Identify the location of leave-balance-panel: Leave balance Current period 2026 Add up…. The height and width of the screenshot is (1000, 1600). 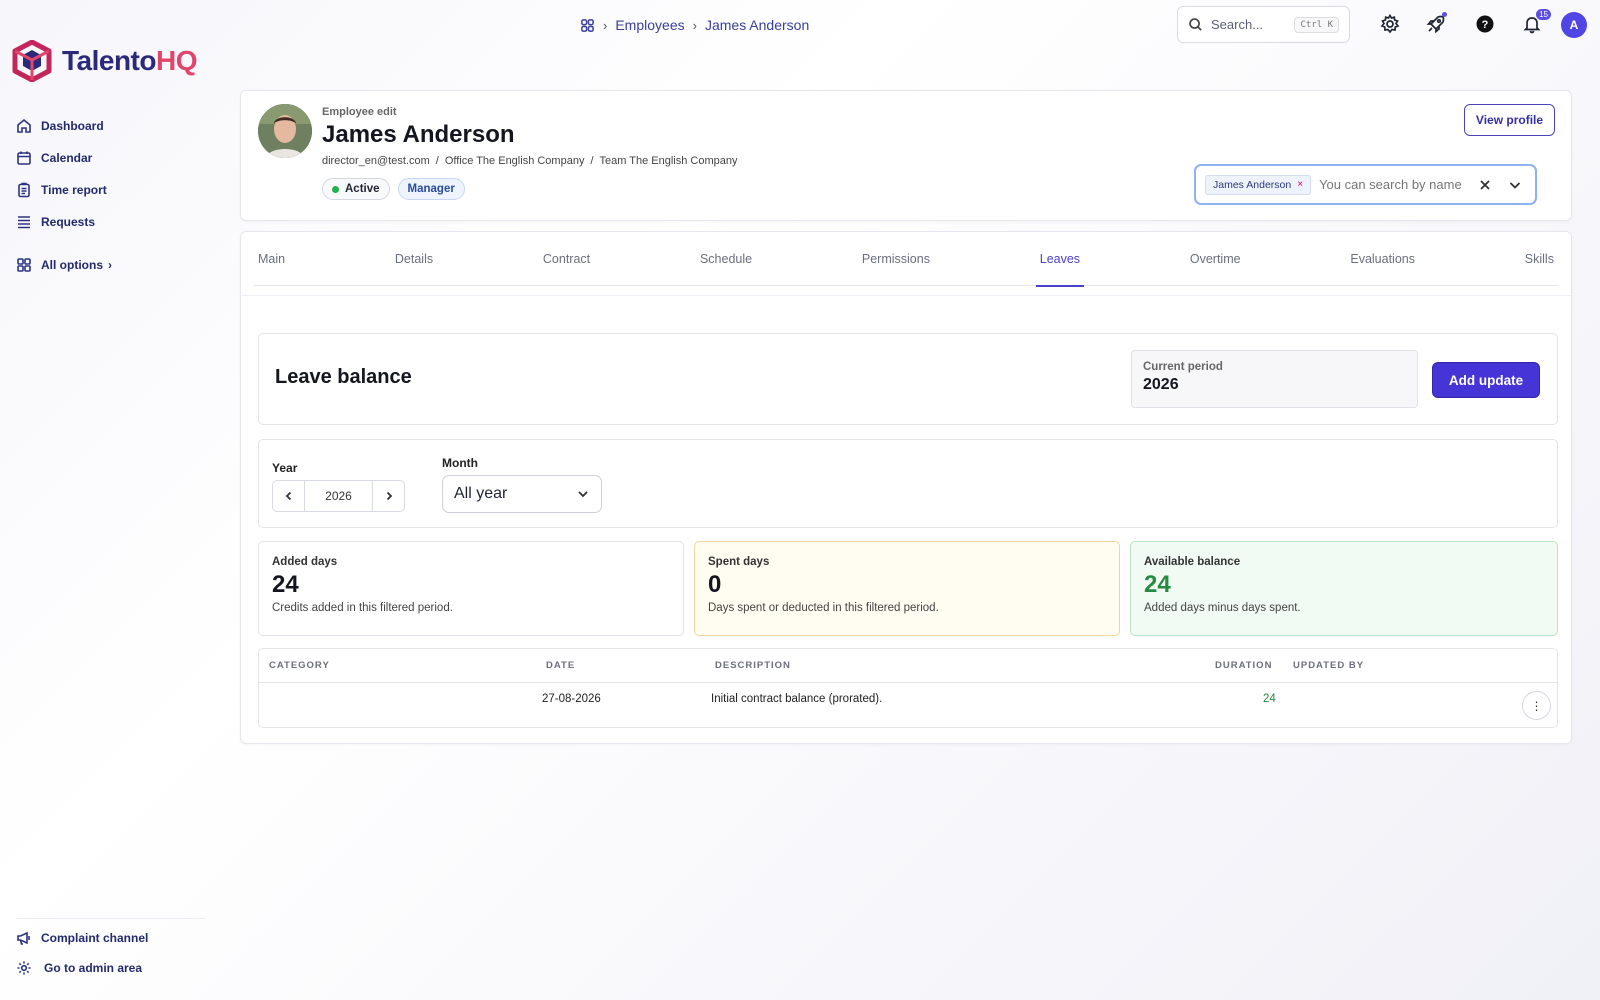
(908, 379).